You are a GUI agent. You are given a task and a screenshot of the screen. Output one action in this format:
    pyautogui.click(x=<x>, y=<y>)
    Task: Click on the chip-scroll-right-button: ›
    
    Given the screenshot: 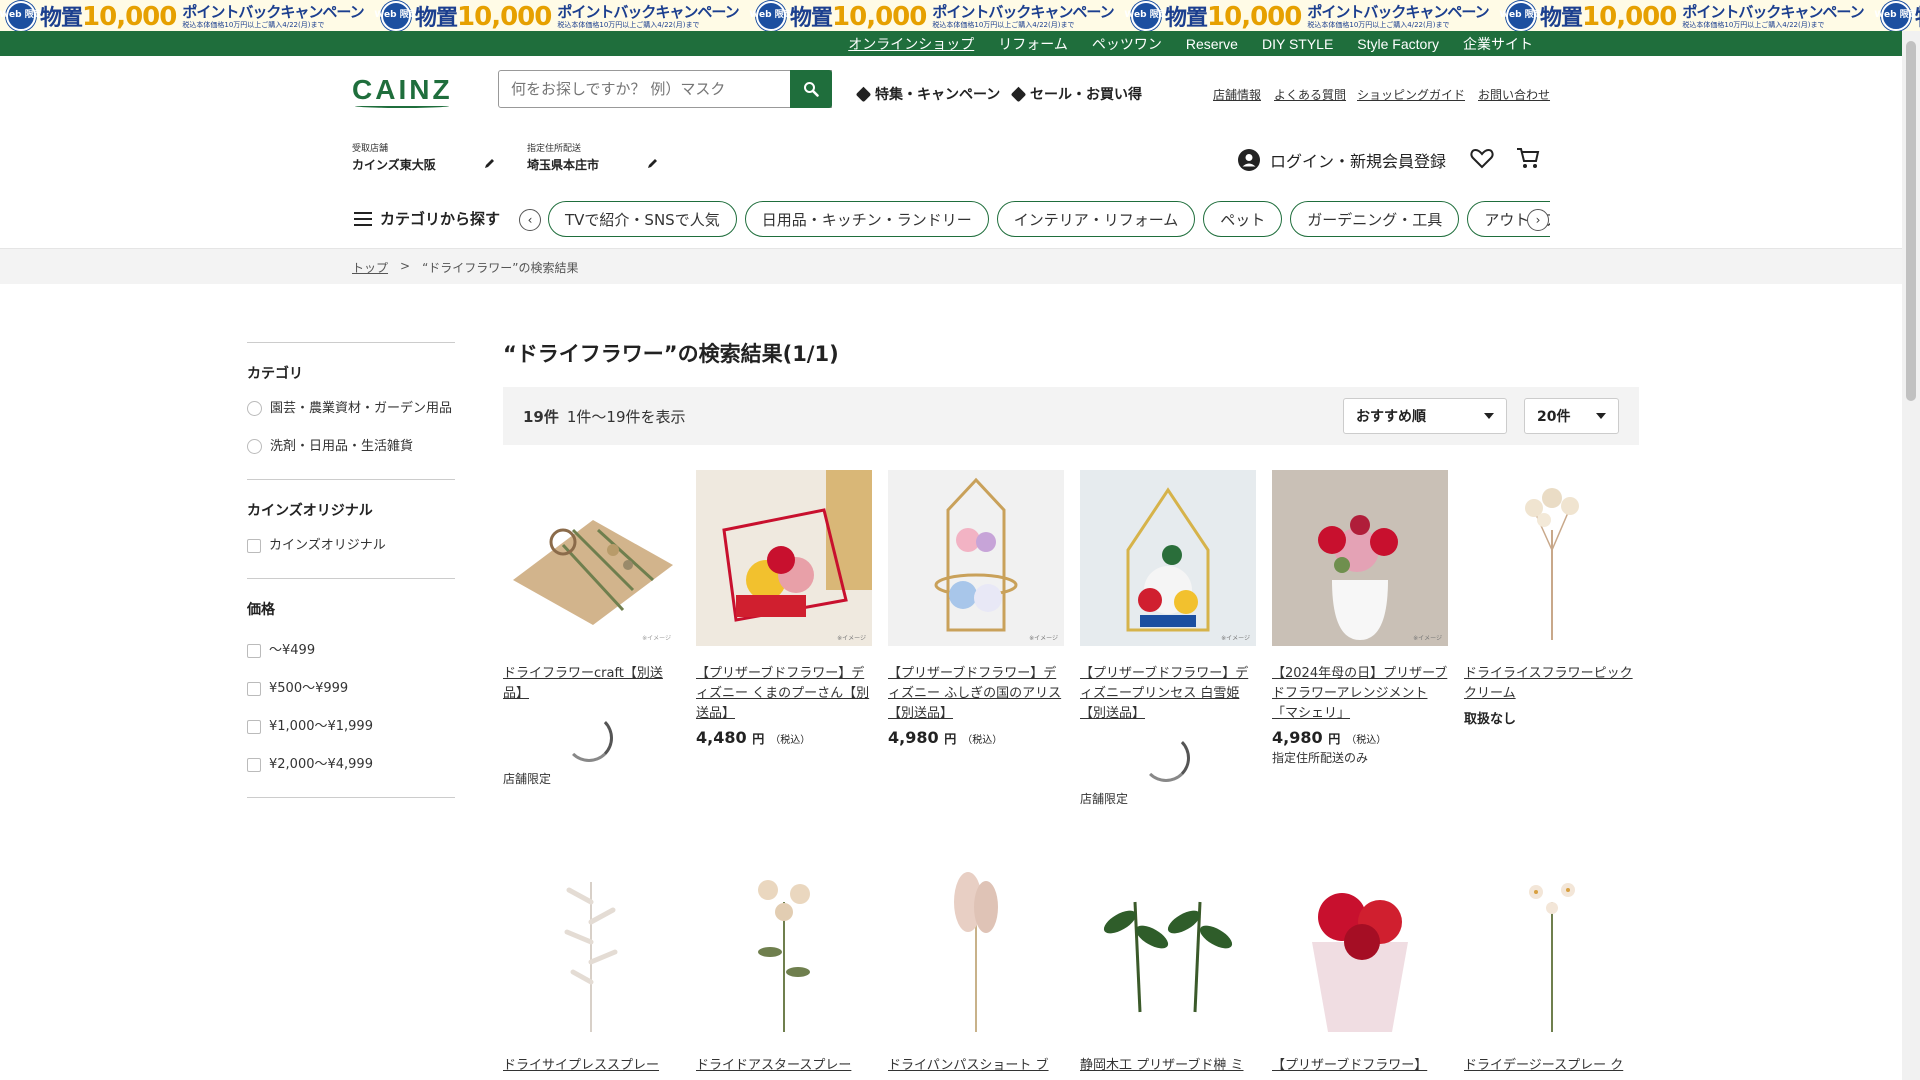 What is the action you would take?
    pyautogui.click(x=1538, y=220)
    